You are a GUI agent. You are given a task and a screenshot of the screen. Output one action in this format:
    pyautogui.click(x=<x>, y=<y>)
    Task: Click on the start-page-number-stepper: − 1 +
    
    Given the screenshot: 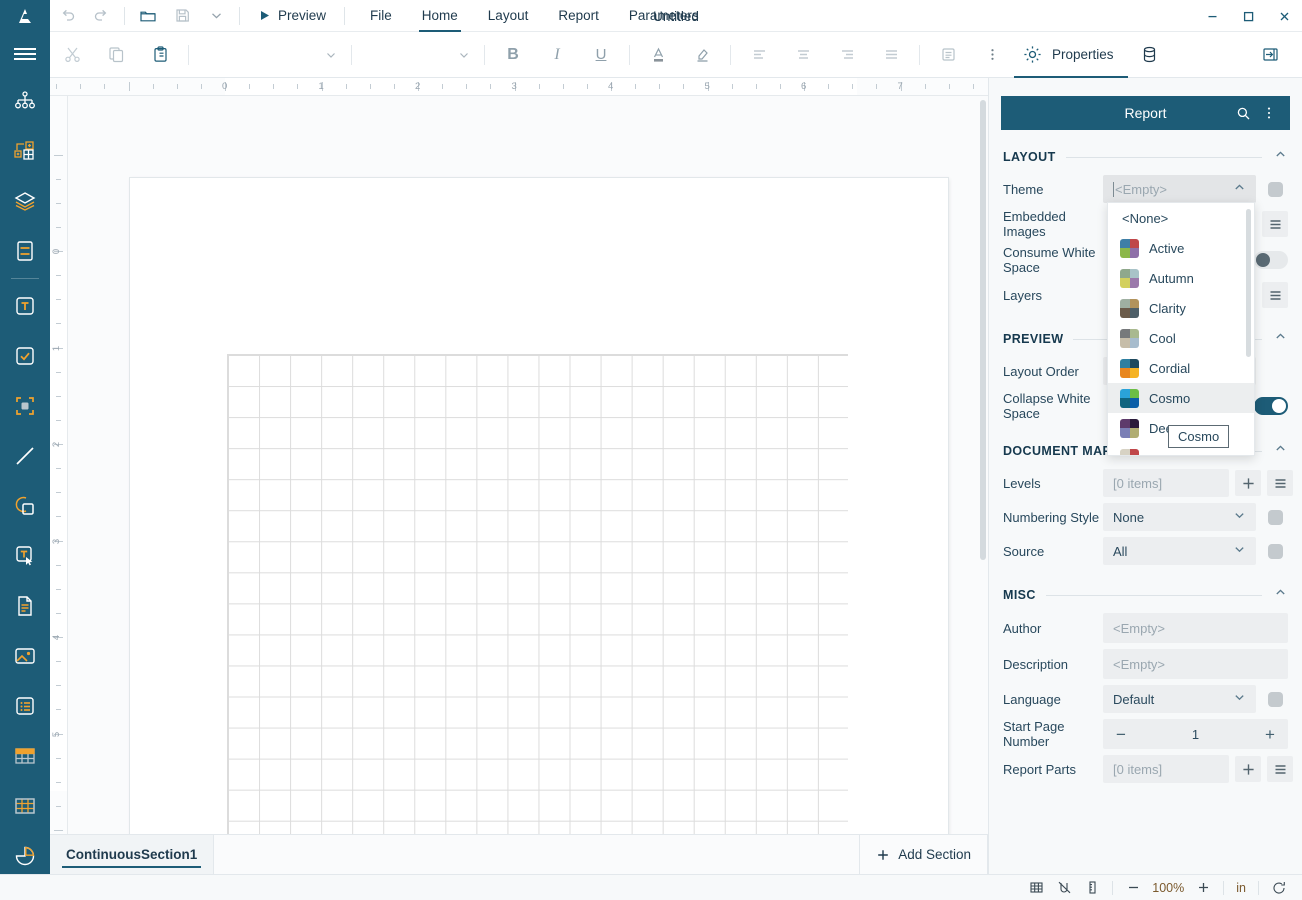 What is the action you would take?
    pyautogui.click(x=1195, y=734)
    